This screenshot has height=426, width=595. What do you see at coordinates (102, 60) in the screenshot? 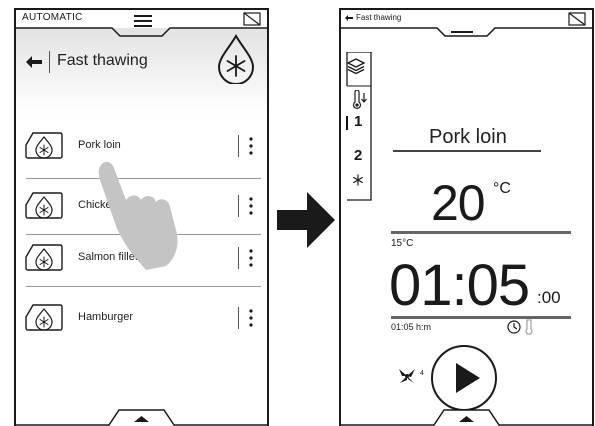
I see `page-title: Fast thawing` at bounding box center [102, 60].